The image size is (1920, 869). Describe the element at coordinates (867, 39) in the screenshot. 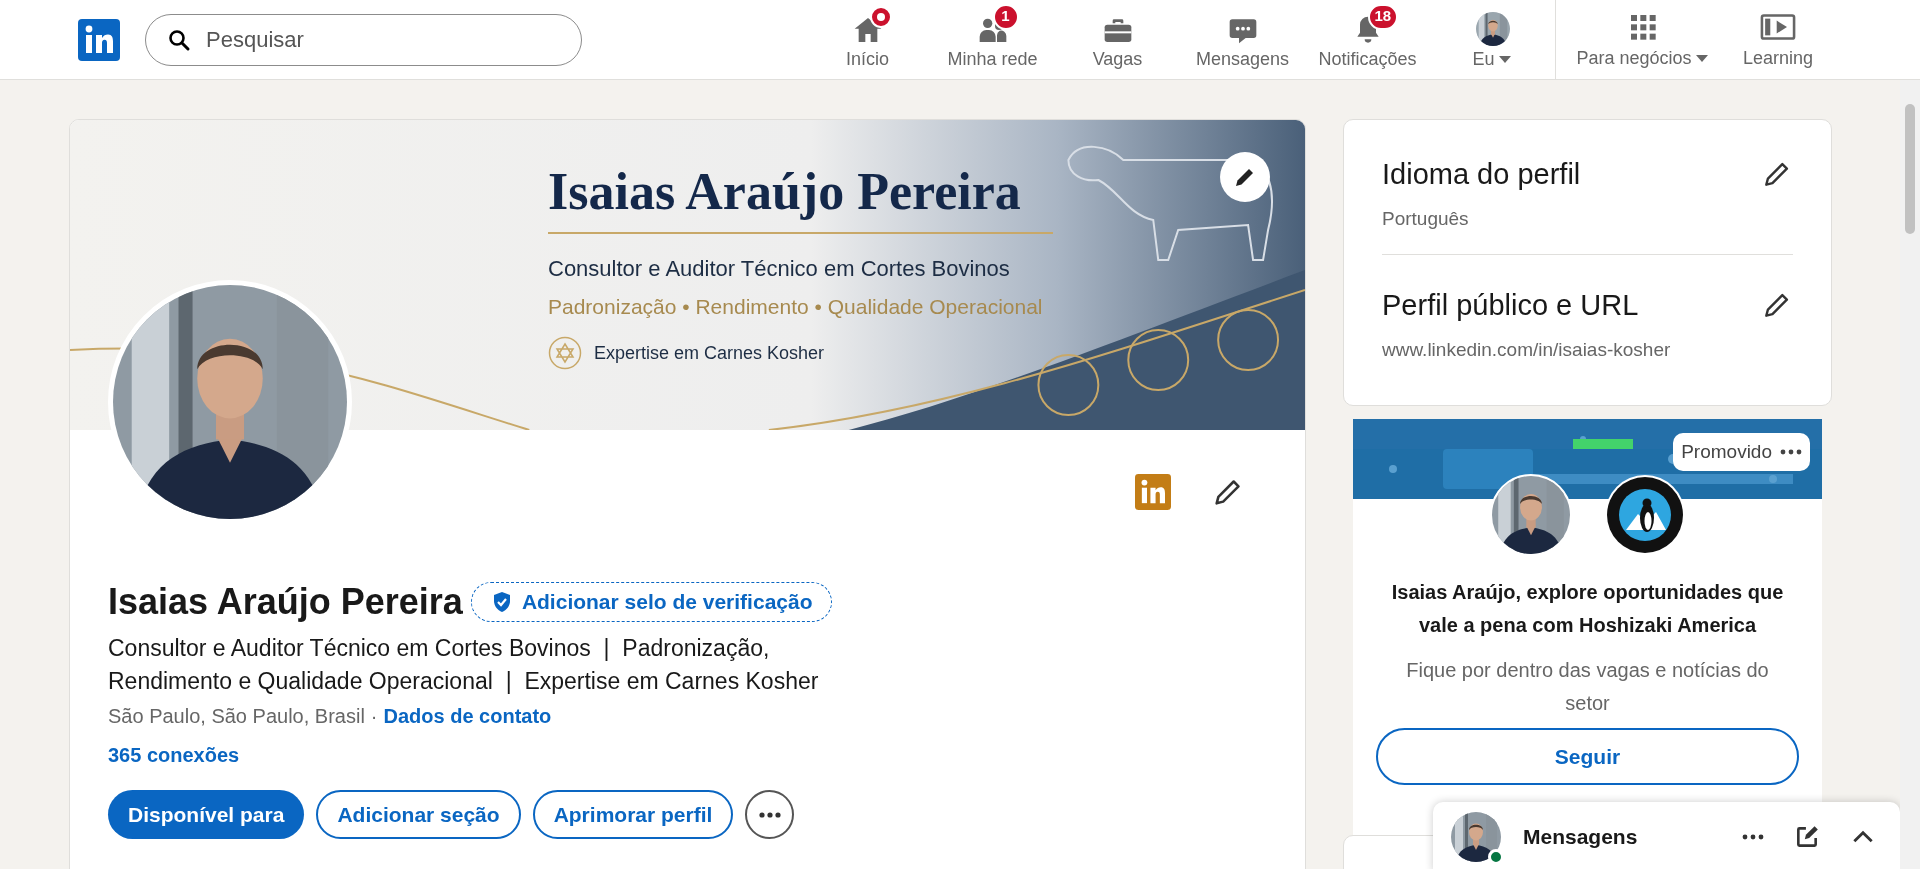

I see `nav-item: Início` at that location.